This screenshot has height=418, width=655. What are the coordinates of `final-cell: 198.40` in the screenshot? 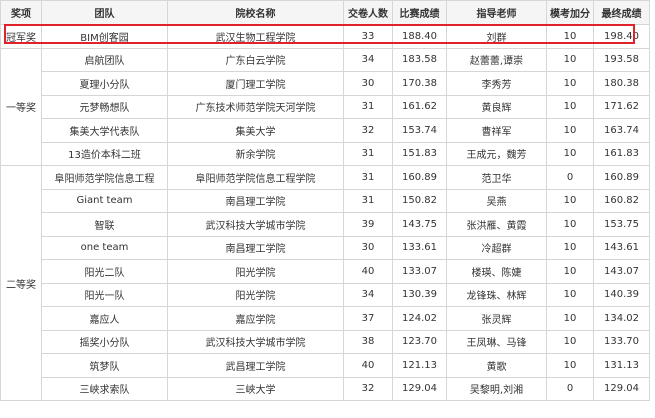 It's located at (621, 36).